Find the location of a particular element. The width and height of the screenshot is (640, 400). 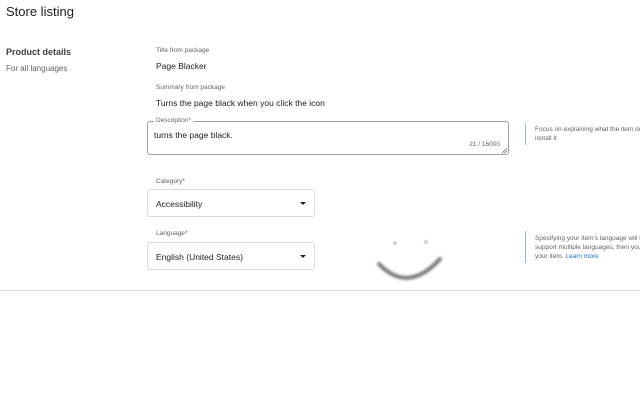

description-label: Description* is located at coordinates (174, 120).